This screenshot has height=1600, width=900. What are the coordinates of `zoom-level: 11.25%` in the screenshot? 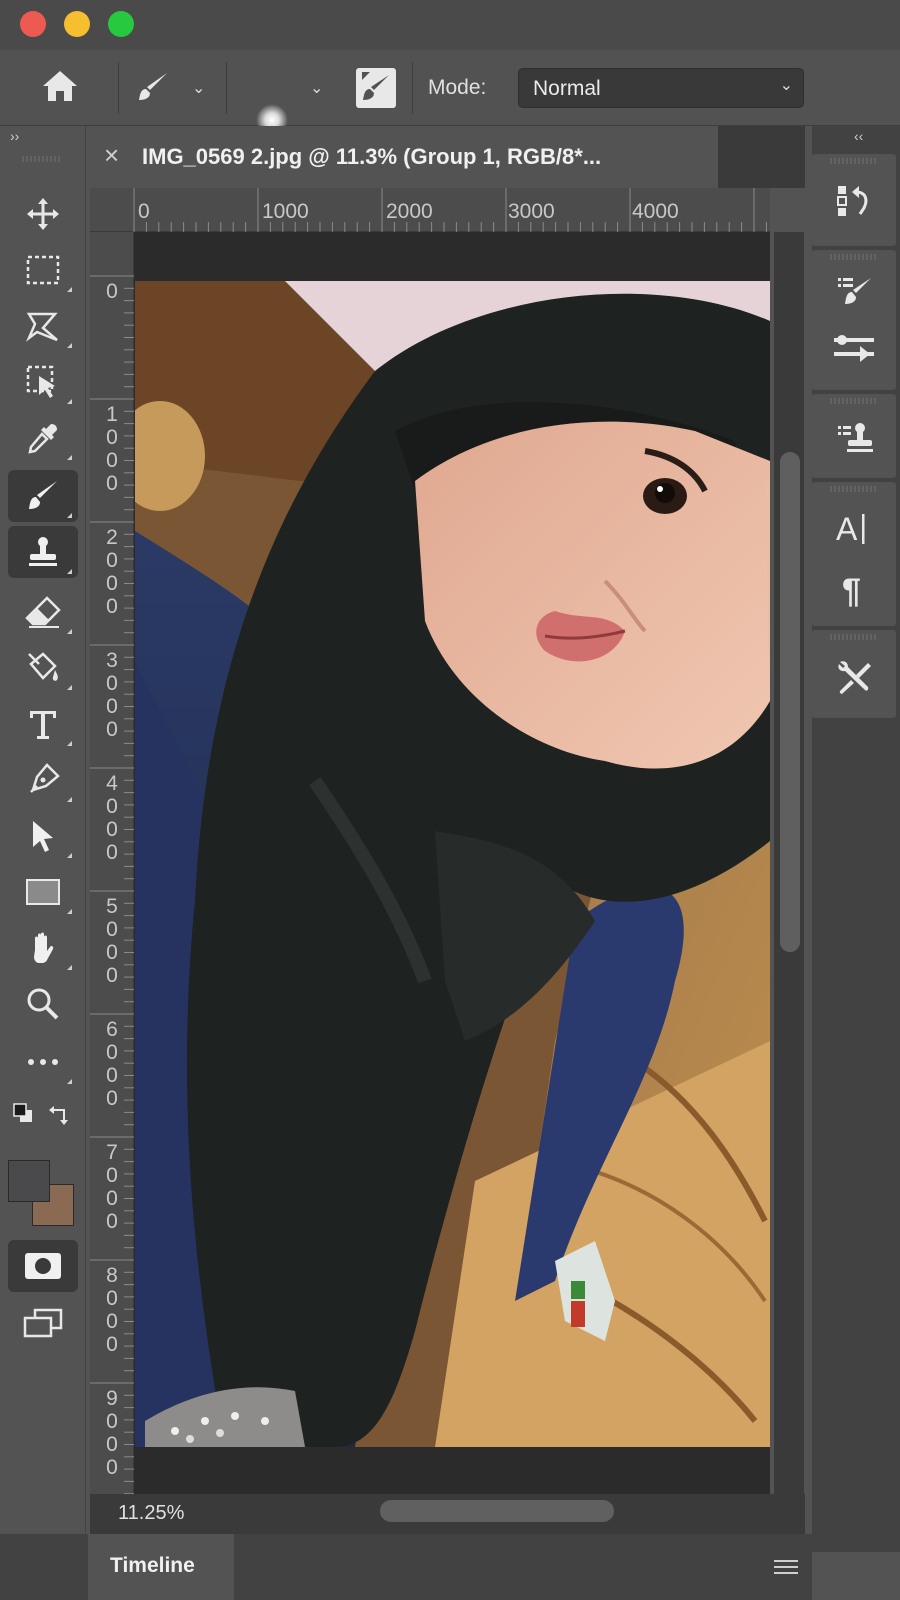 It's located at (151, 1513).